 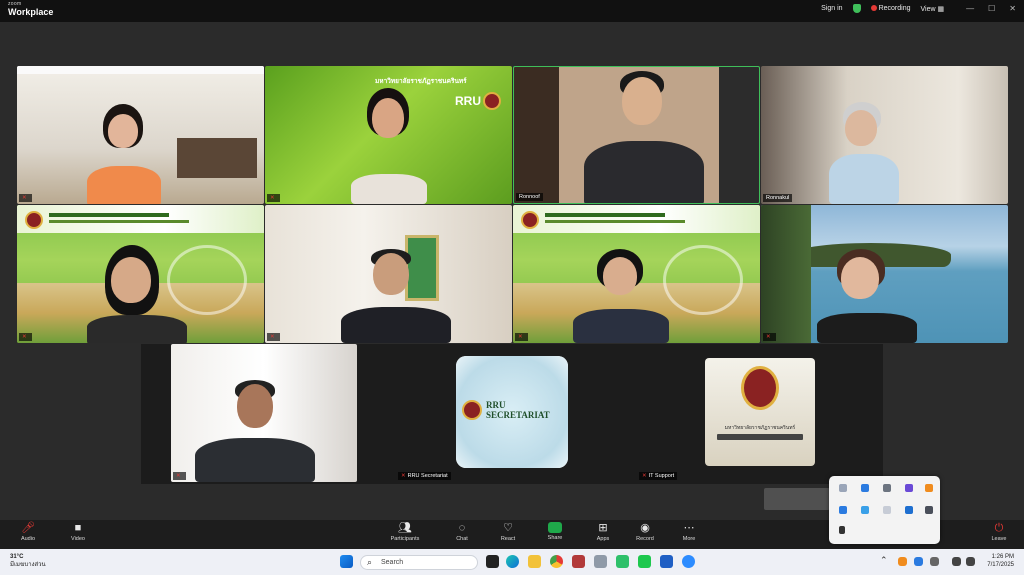 I want to click on file-explorer-icon, so click(x=534, y=561).